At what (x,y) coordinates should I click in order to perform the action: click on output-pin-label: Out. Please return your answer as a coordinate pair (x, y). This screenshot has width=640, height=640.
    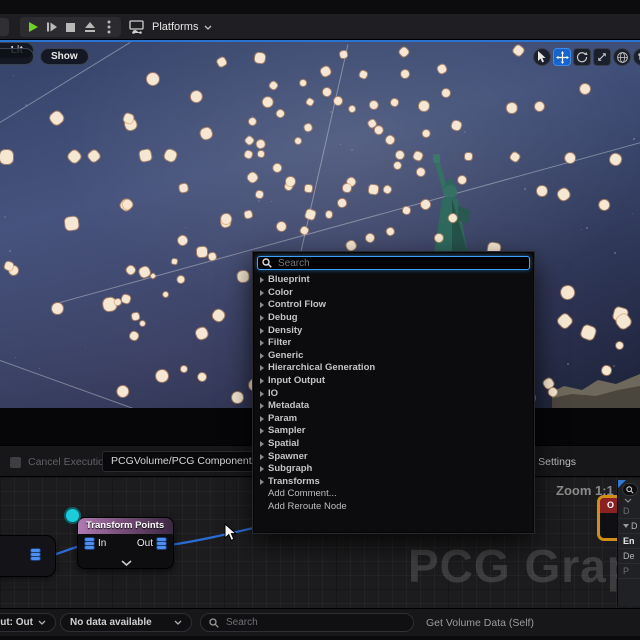
    Looking at the image, I should click on (144, 543).